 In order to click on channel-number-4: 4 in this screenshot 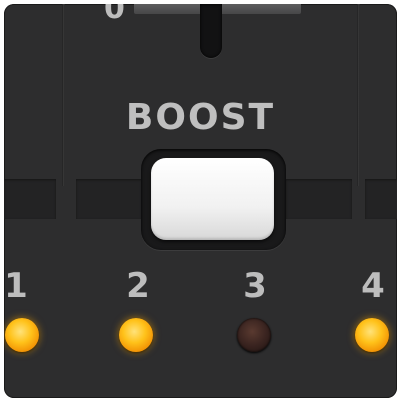, I will do `click(373, 286)`.